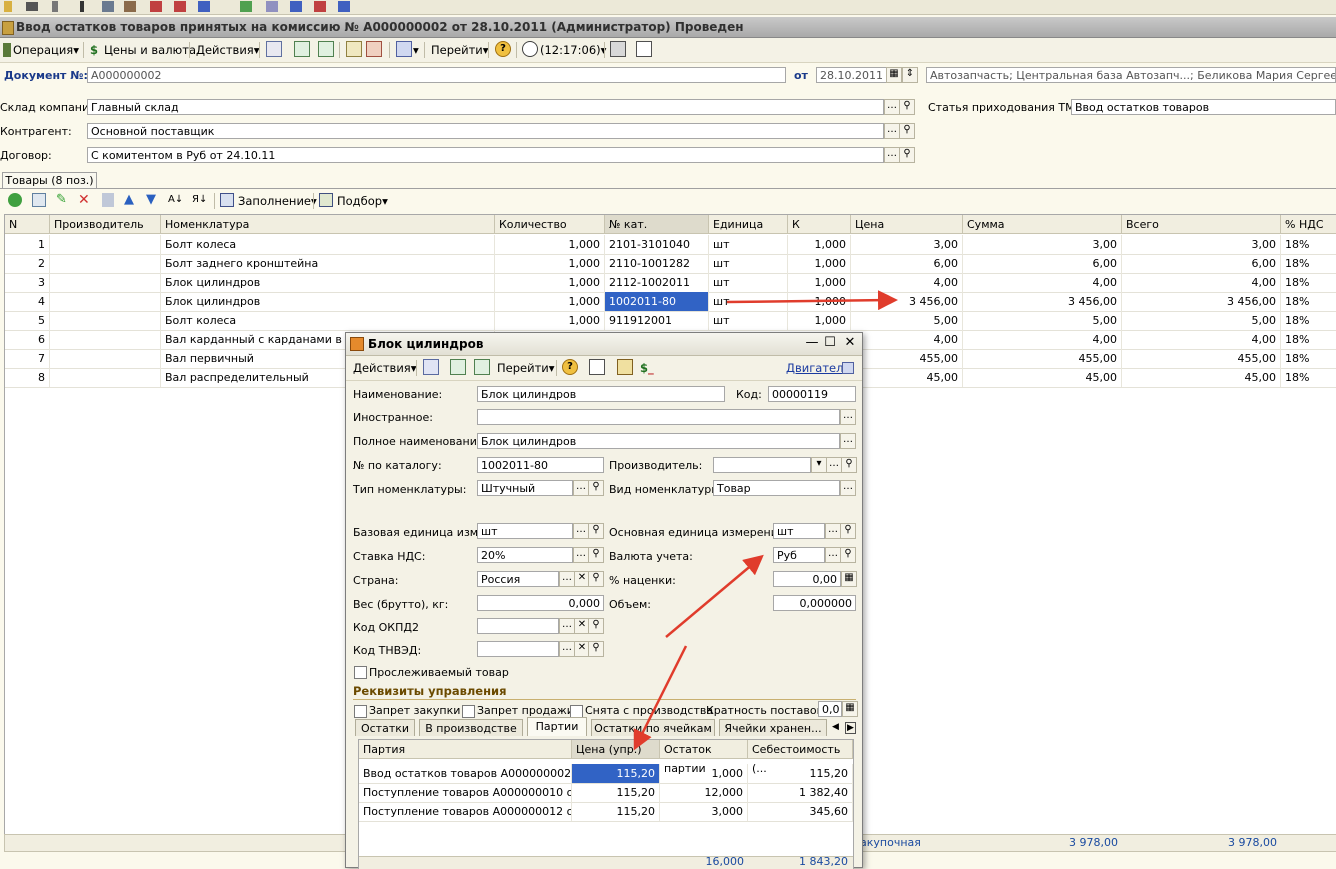 The image size is (1336, 869). Describe the element at coordinates (385, 368) in the screenshot. I see `dialog-actions-button: Действия▾` at that location.